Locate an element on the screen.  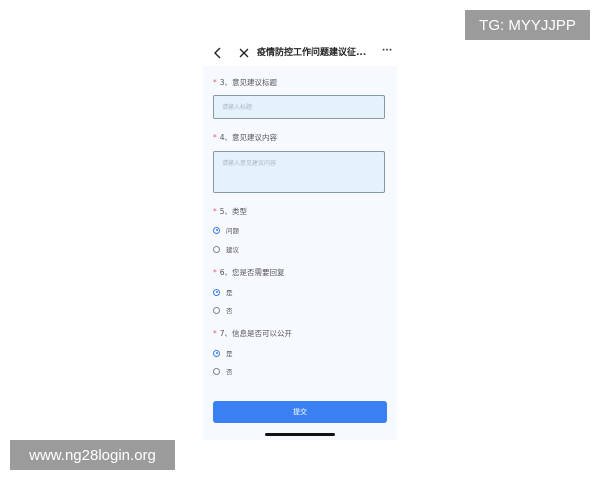
question-7-label: * 7、信息是否可以公开 is located at coordinates (252, 334).